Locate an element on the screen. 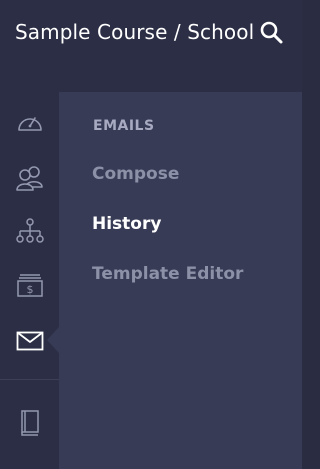 The image size is (320, 469). money-icon: $ is located at coordinates (30, 285).